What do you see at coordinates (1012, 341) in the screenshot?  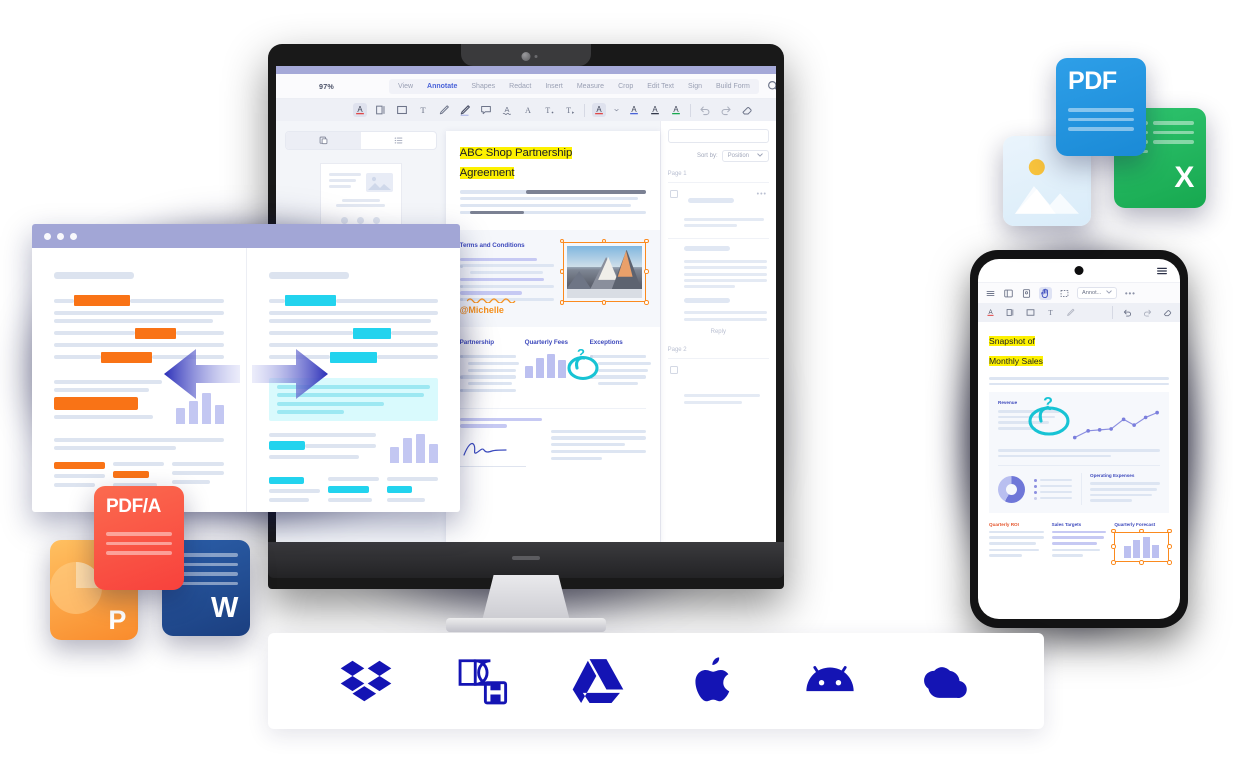 I see `phone-doc-title-line-1: Snapshot of` at bounding box center [1012, 341].